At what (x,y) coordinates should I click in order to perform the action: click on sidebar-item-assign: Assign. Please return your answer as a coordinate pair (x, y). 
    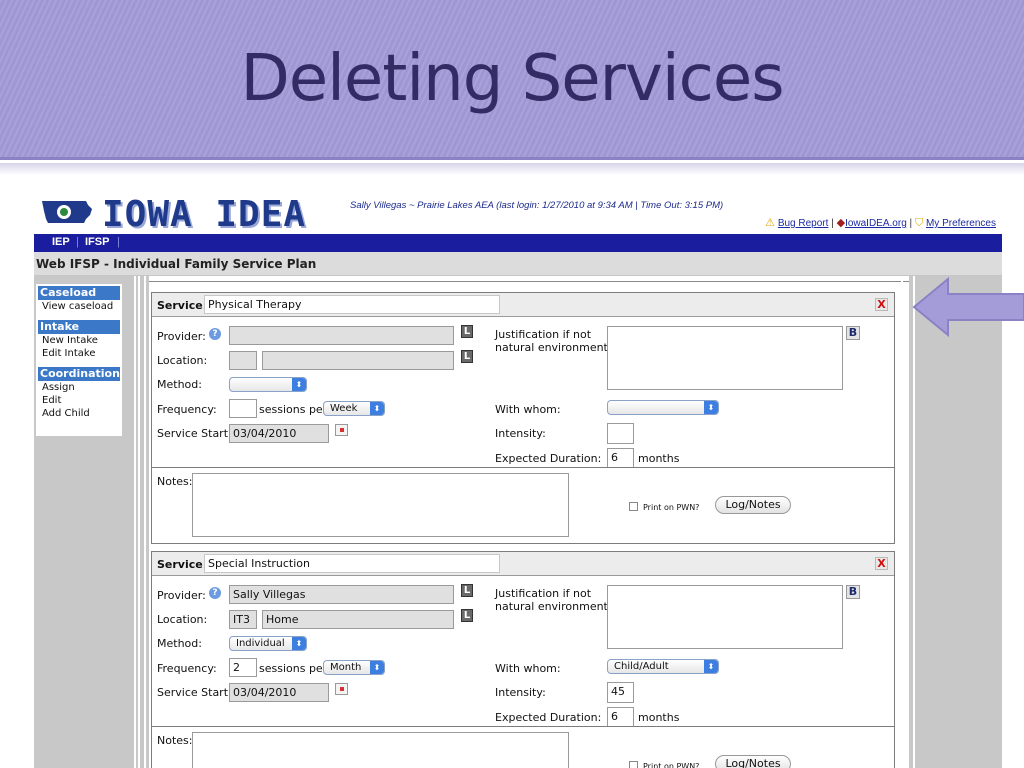
    Looking at the image, I should click on (79, 387).